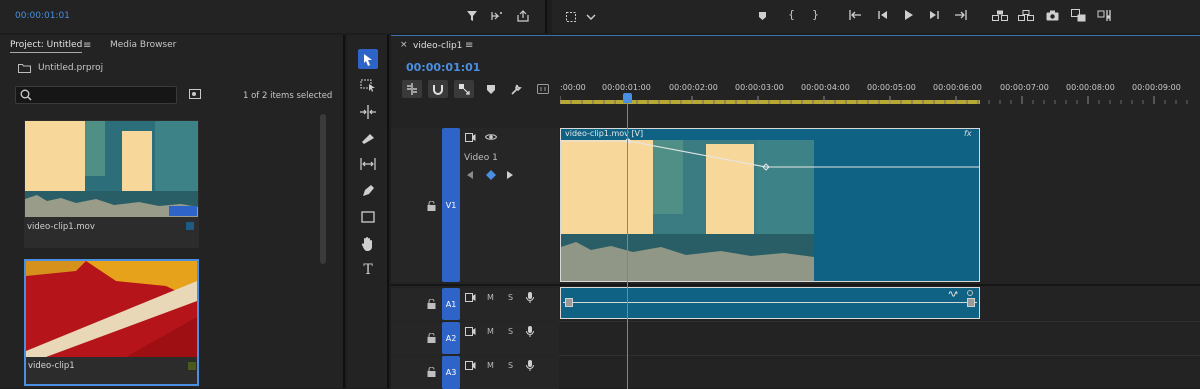 The width and height of the screenshot is (1200, 389). I want to click on go-to-out-icon, so click(960, 15).